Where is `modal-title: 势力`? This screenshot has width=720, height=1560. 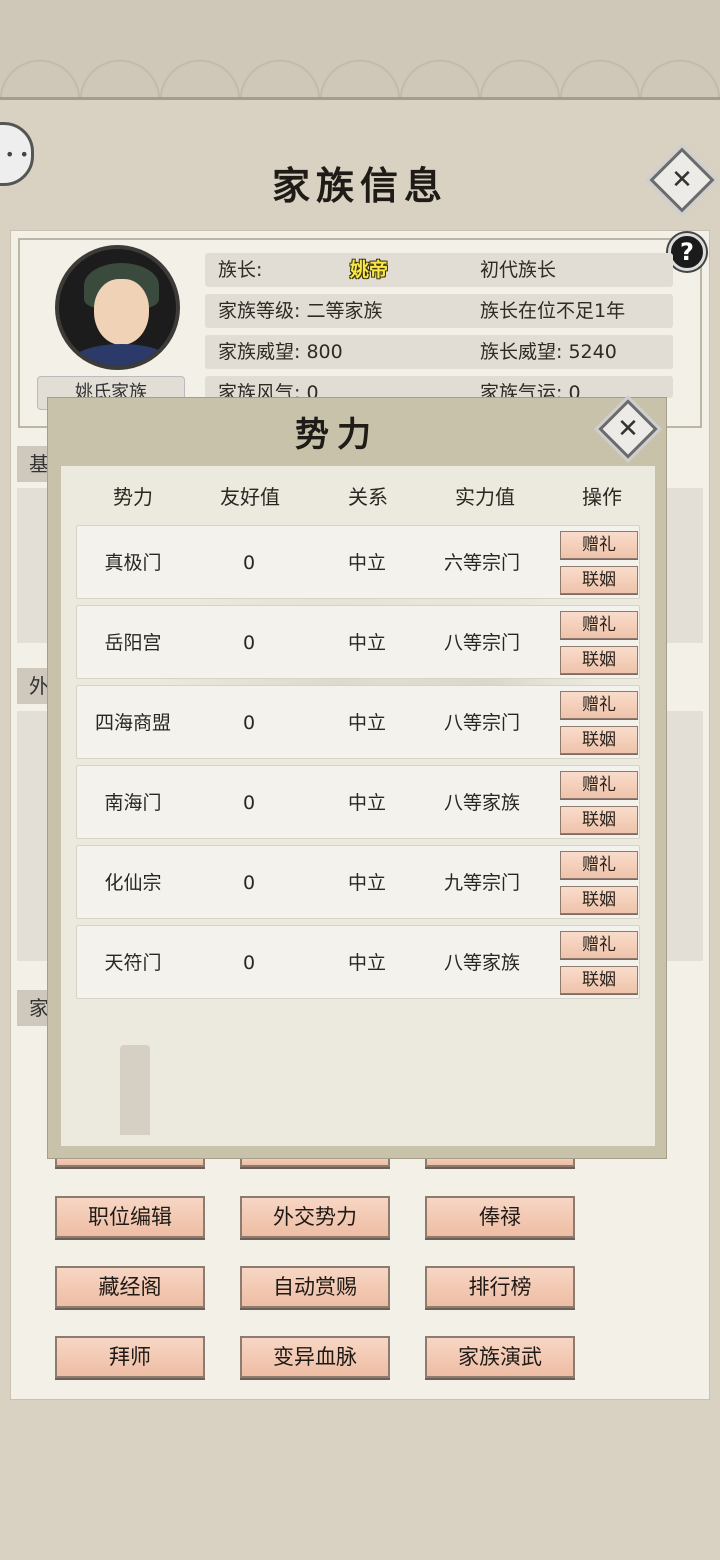
modal-title: 势力 is located at coordinates (337, 435).